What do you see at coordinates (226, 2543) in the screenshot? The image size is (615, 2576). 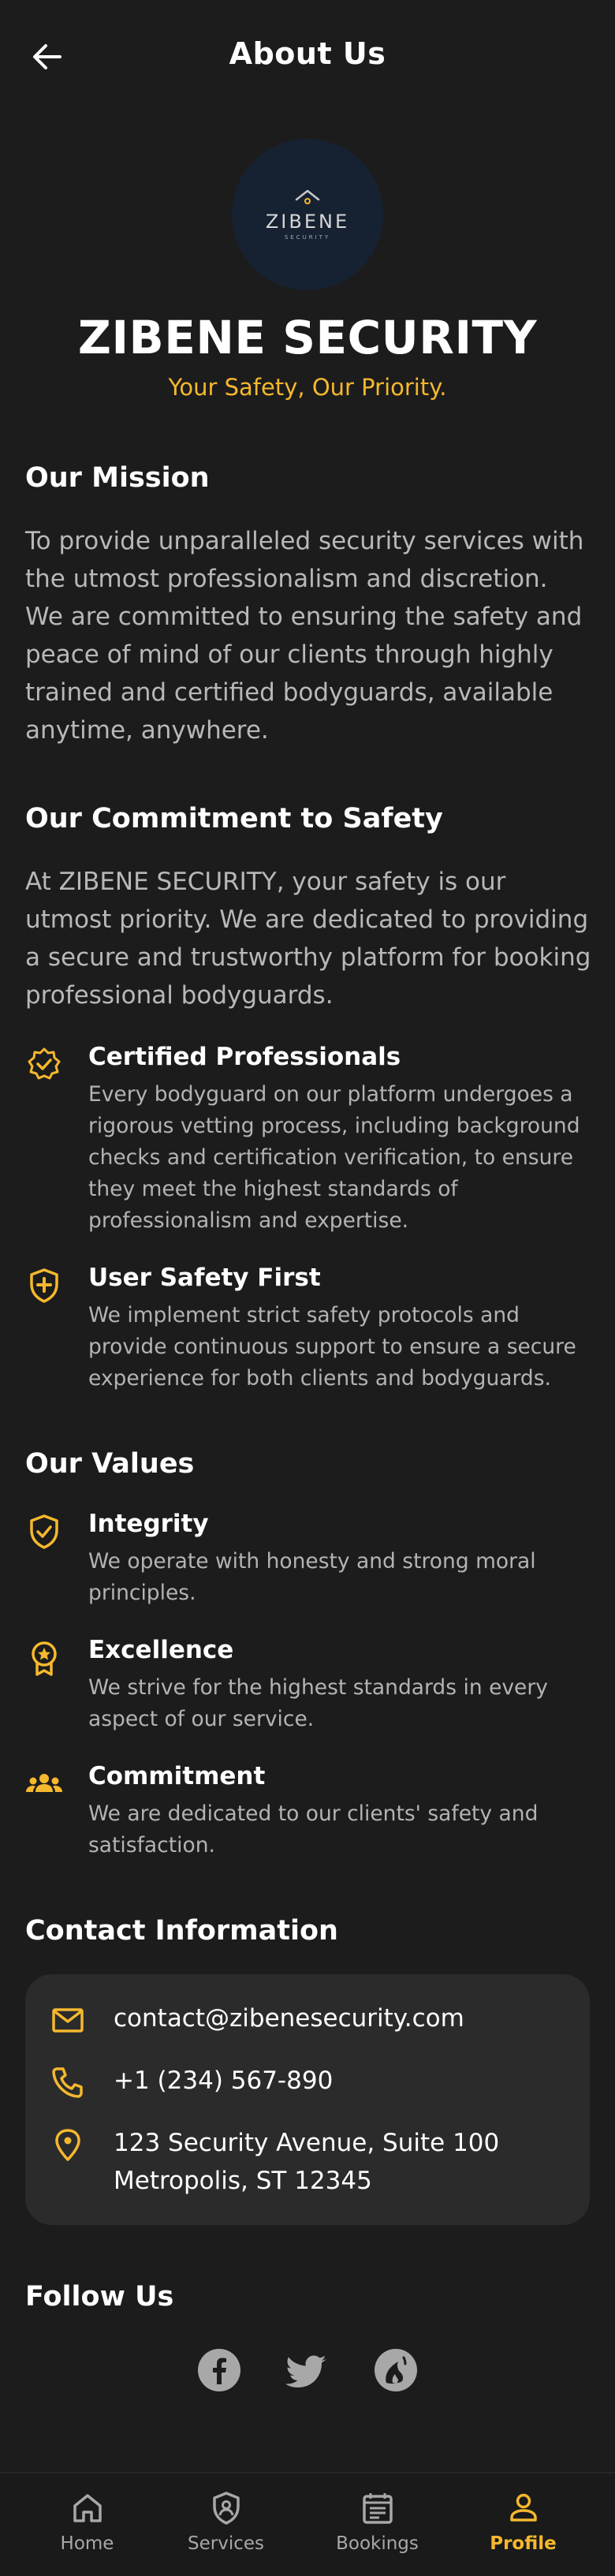 I see `nav-label: Services` at bounding box center [226, 2543].